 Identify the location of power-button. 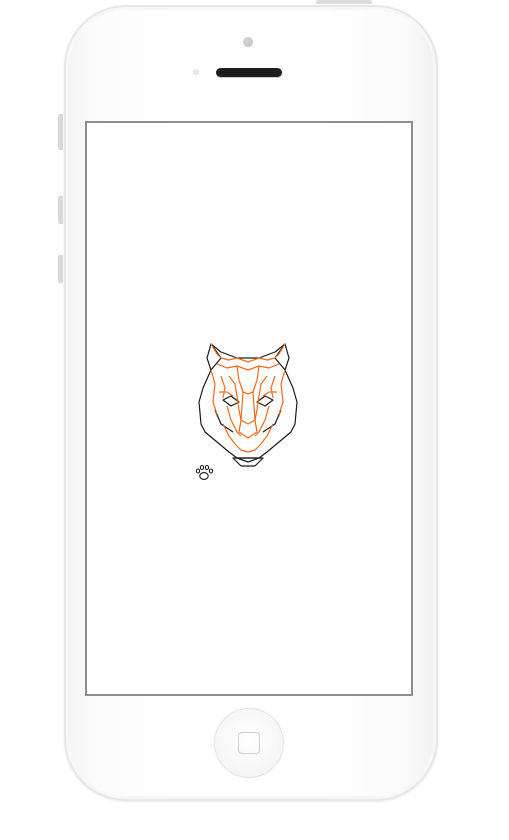
(344, 2).